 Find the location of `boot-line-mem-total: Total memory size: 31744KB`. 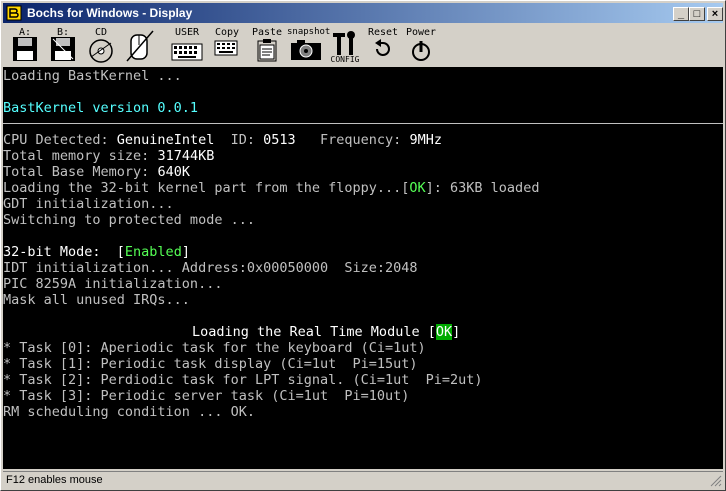

boot-line-mem-total: Total memory size: 31744KB is located at coordinates (108, 156).